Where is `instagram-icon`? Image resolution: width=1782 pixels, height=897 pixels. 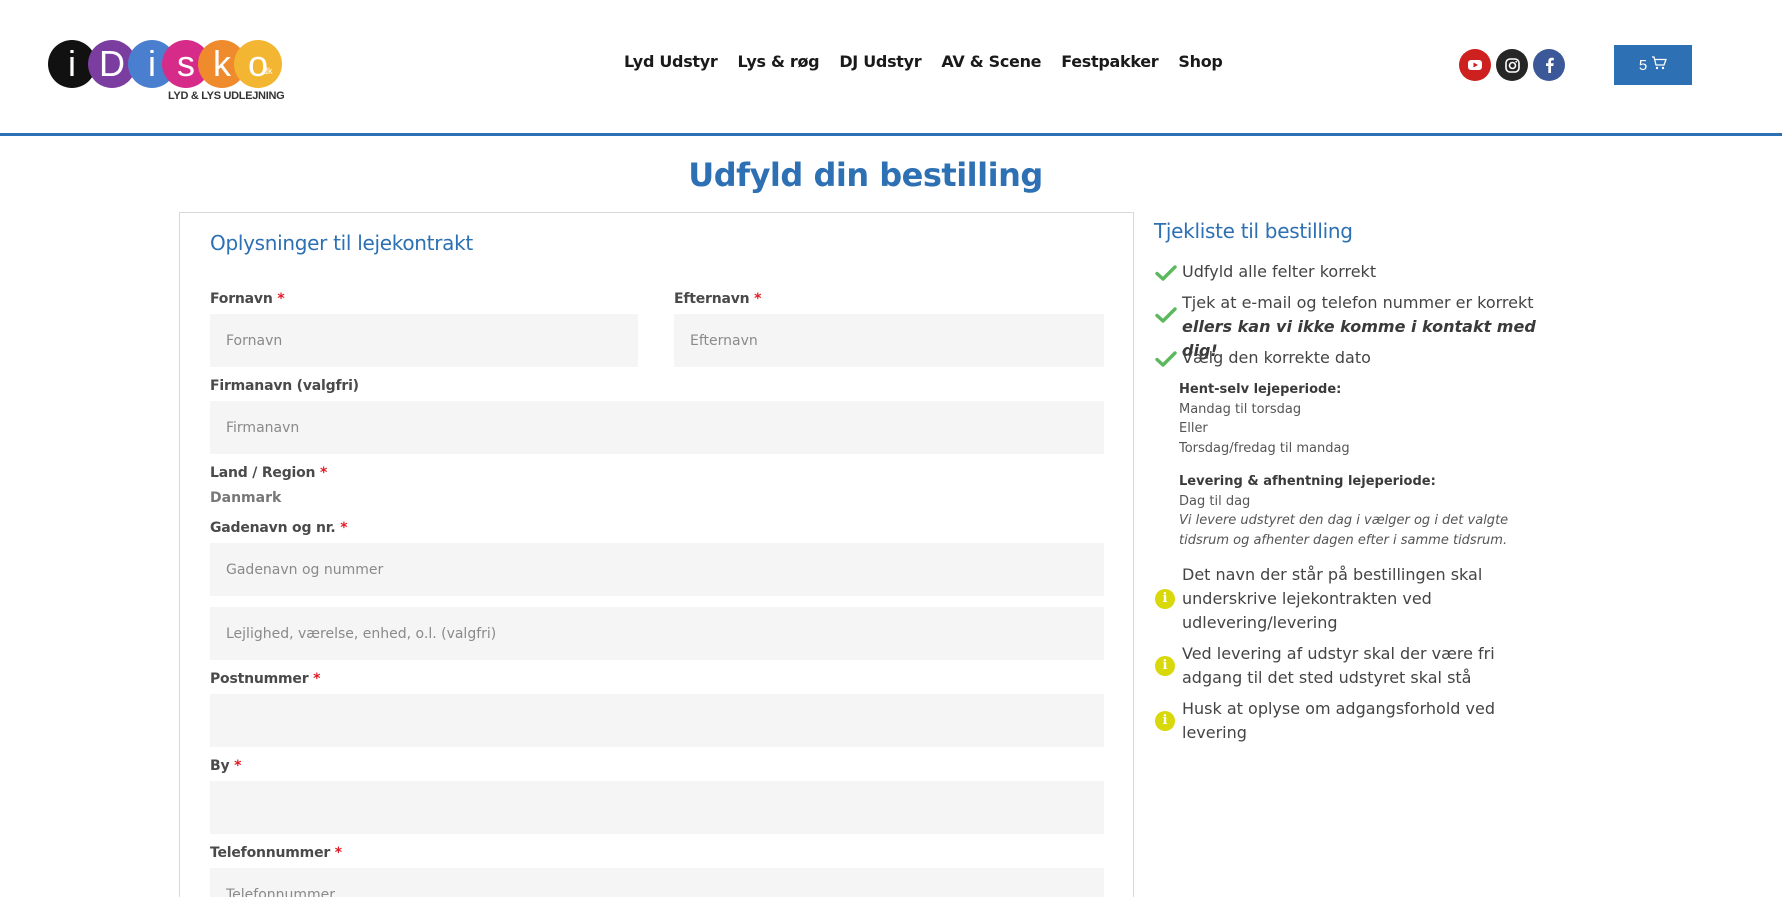
instagram-icon is located at coordinates (1512, 65).